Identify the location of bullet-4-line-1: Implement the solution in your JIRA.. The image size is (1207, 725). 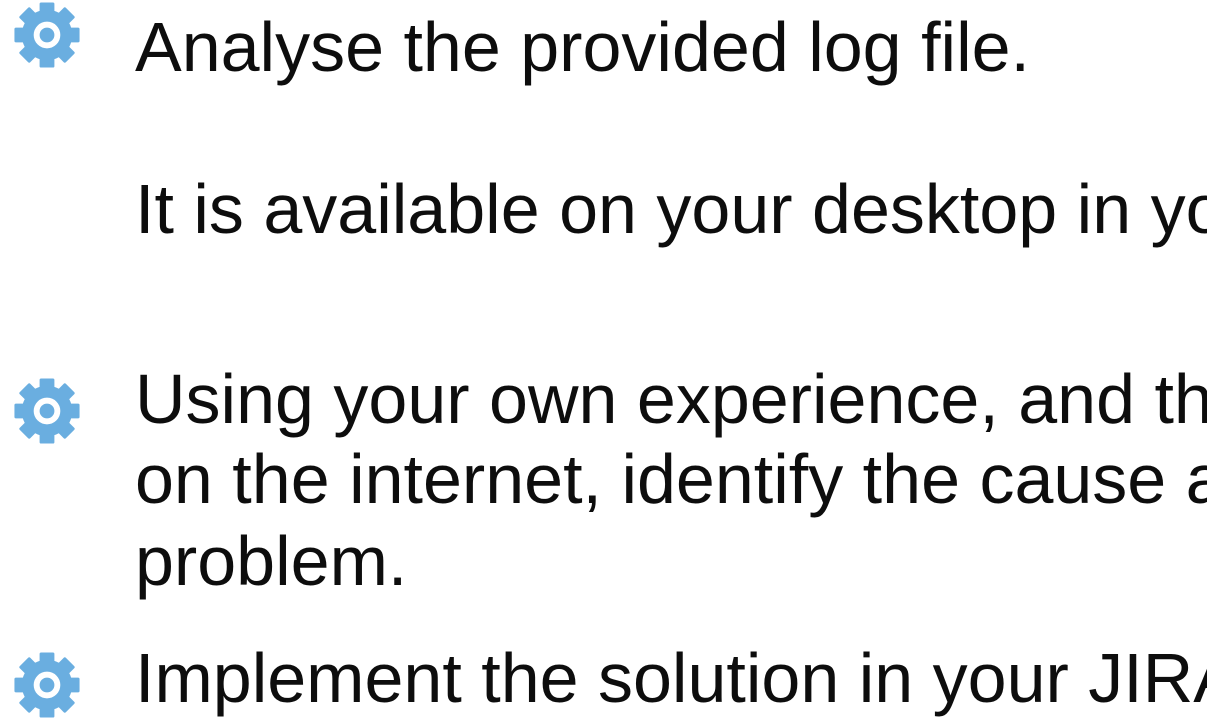
(671, 678).